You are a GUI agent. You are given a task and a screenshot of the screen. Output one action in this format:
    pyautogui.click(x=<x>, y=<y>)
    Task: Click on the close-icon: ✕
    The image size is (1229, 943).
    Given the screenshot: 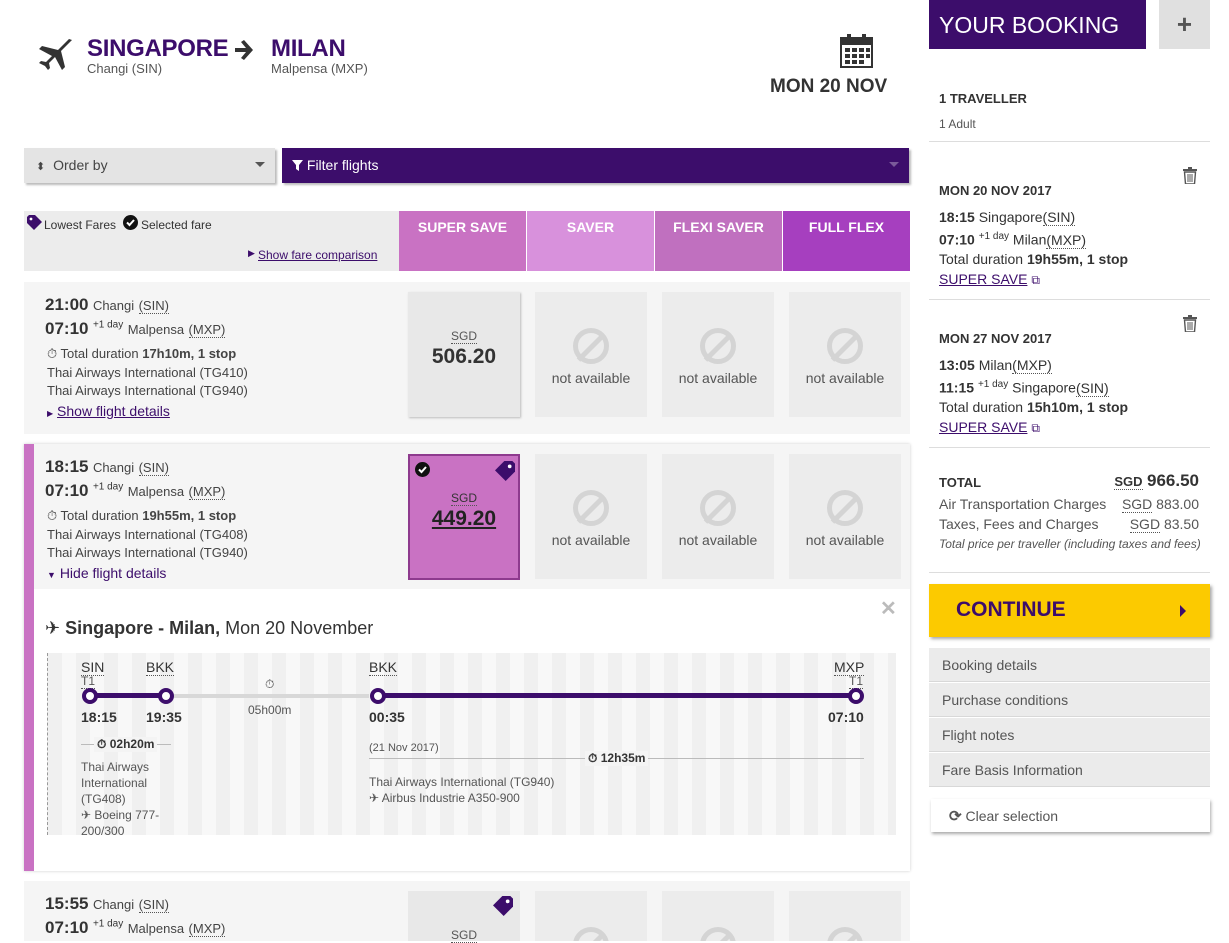 What is the action you would take?
    pyautogui.click(x=888, y=608)
    